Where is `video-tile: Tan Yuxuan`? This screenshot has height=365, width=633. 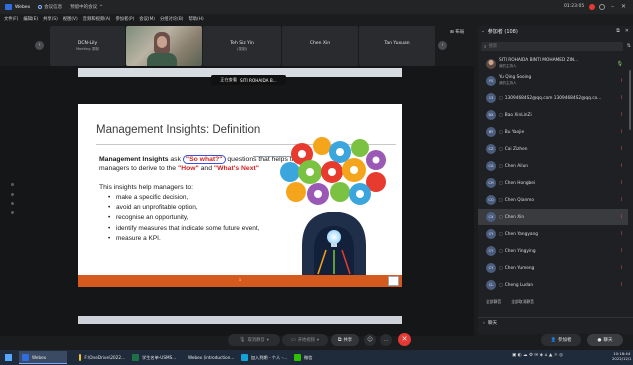 video-tile: Tan Yuxuan is located at coordinates (397, 46).